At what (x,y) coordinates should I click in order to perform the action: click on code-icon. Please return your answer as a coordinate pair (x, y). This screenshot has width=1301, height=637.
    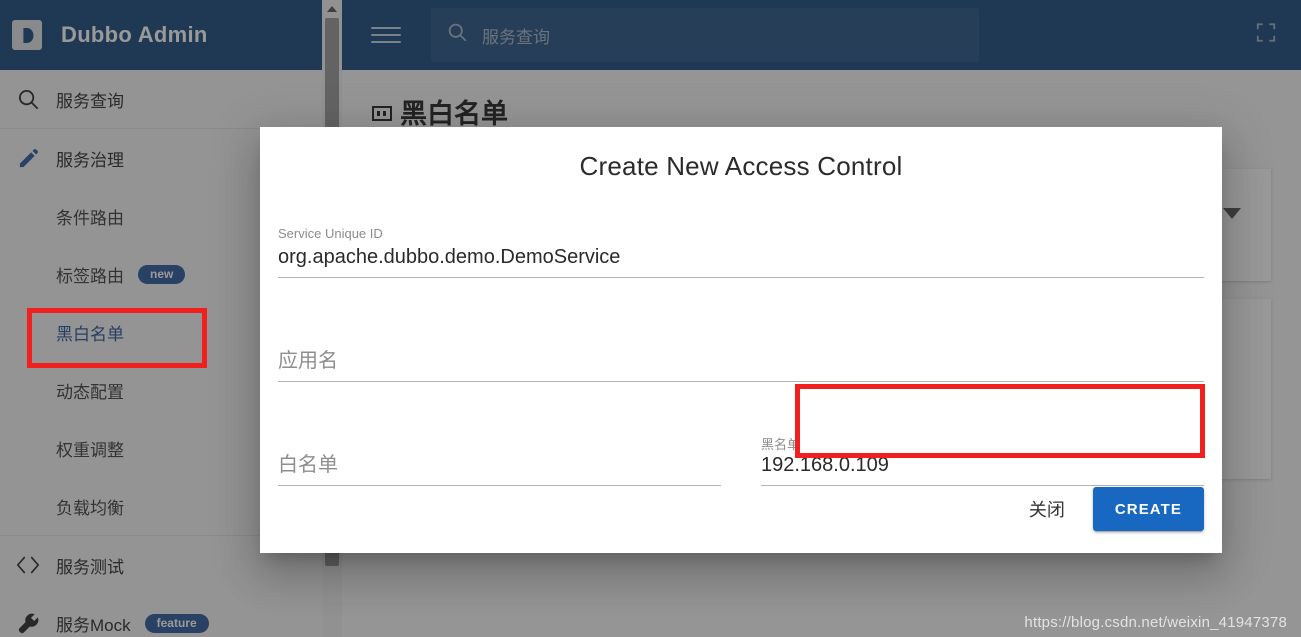
    Looking at the image, I should click on (28, 565).